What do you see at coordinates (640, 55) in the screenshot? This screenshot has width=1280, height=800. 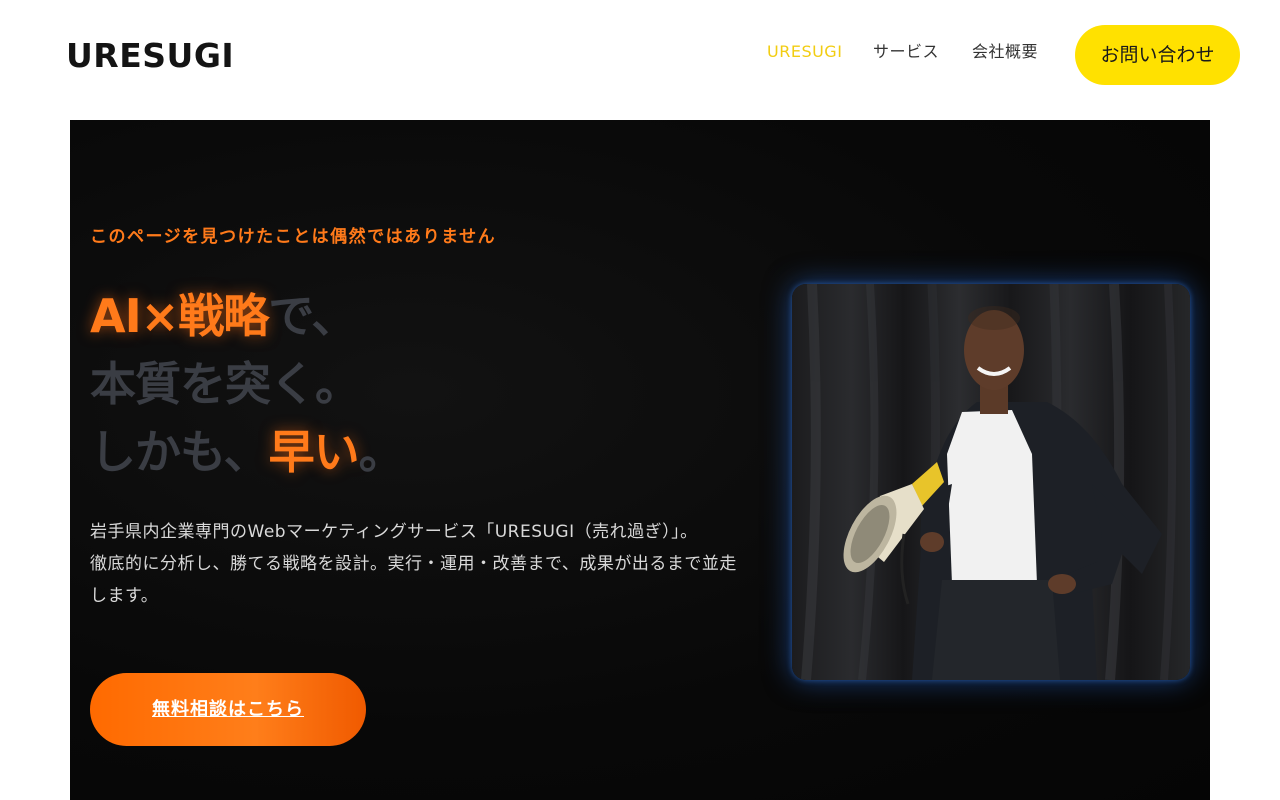 I see `site-header: URESUGI URESUGI サービス 会社概要 お問い合わせ` at bounding box center [640, 55].